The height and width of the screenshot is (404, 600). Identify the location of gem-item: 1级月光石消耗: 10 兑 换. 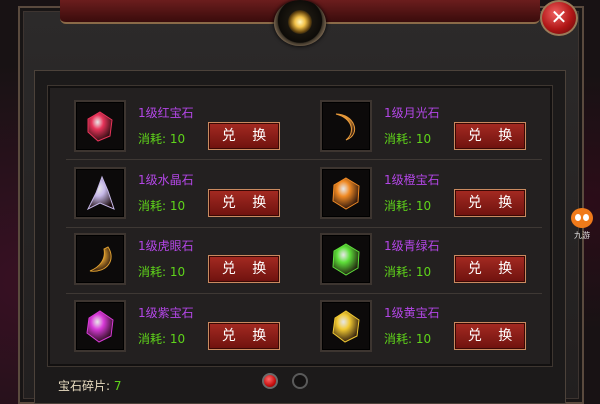
(430, 130).